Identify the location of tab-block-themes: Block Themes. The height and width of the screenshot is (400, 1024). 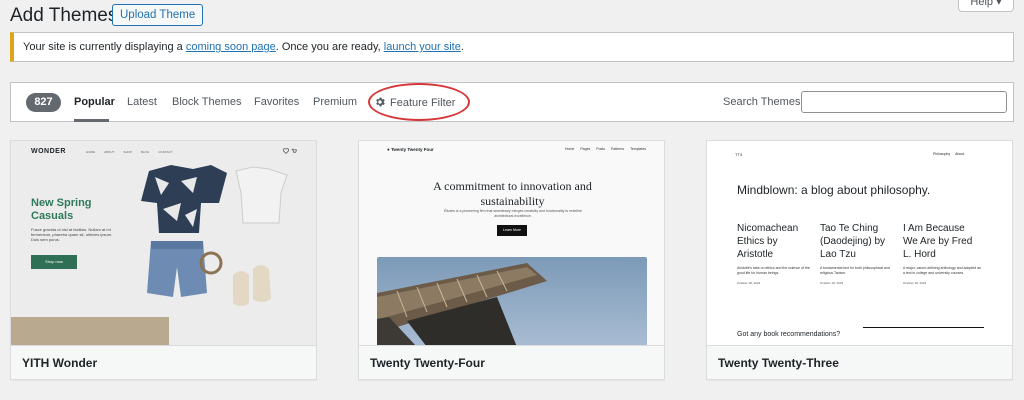
(207, 102).